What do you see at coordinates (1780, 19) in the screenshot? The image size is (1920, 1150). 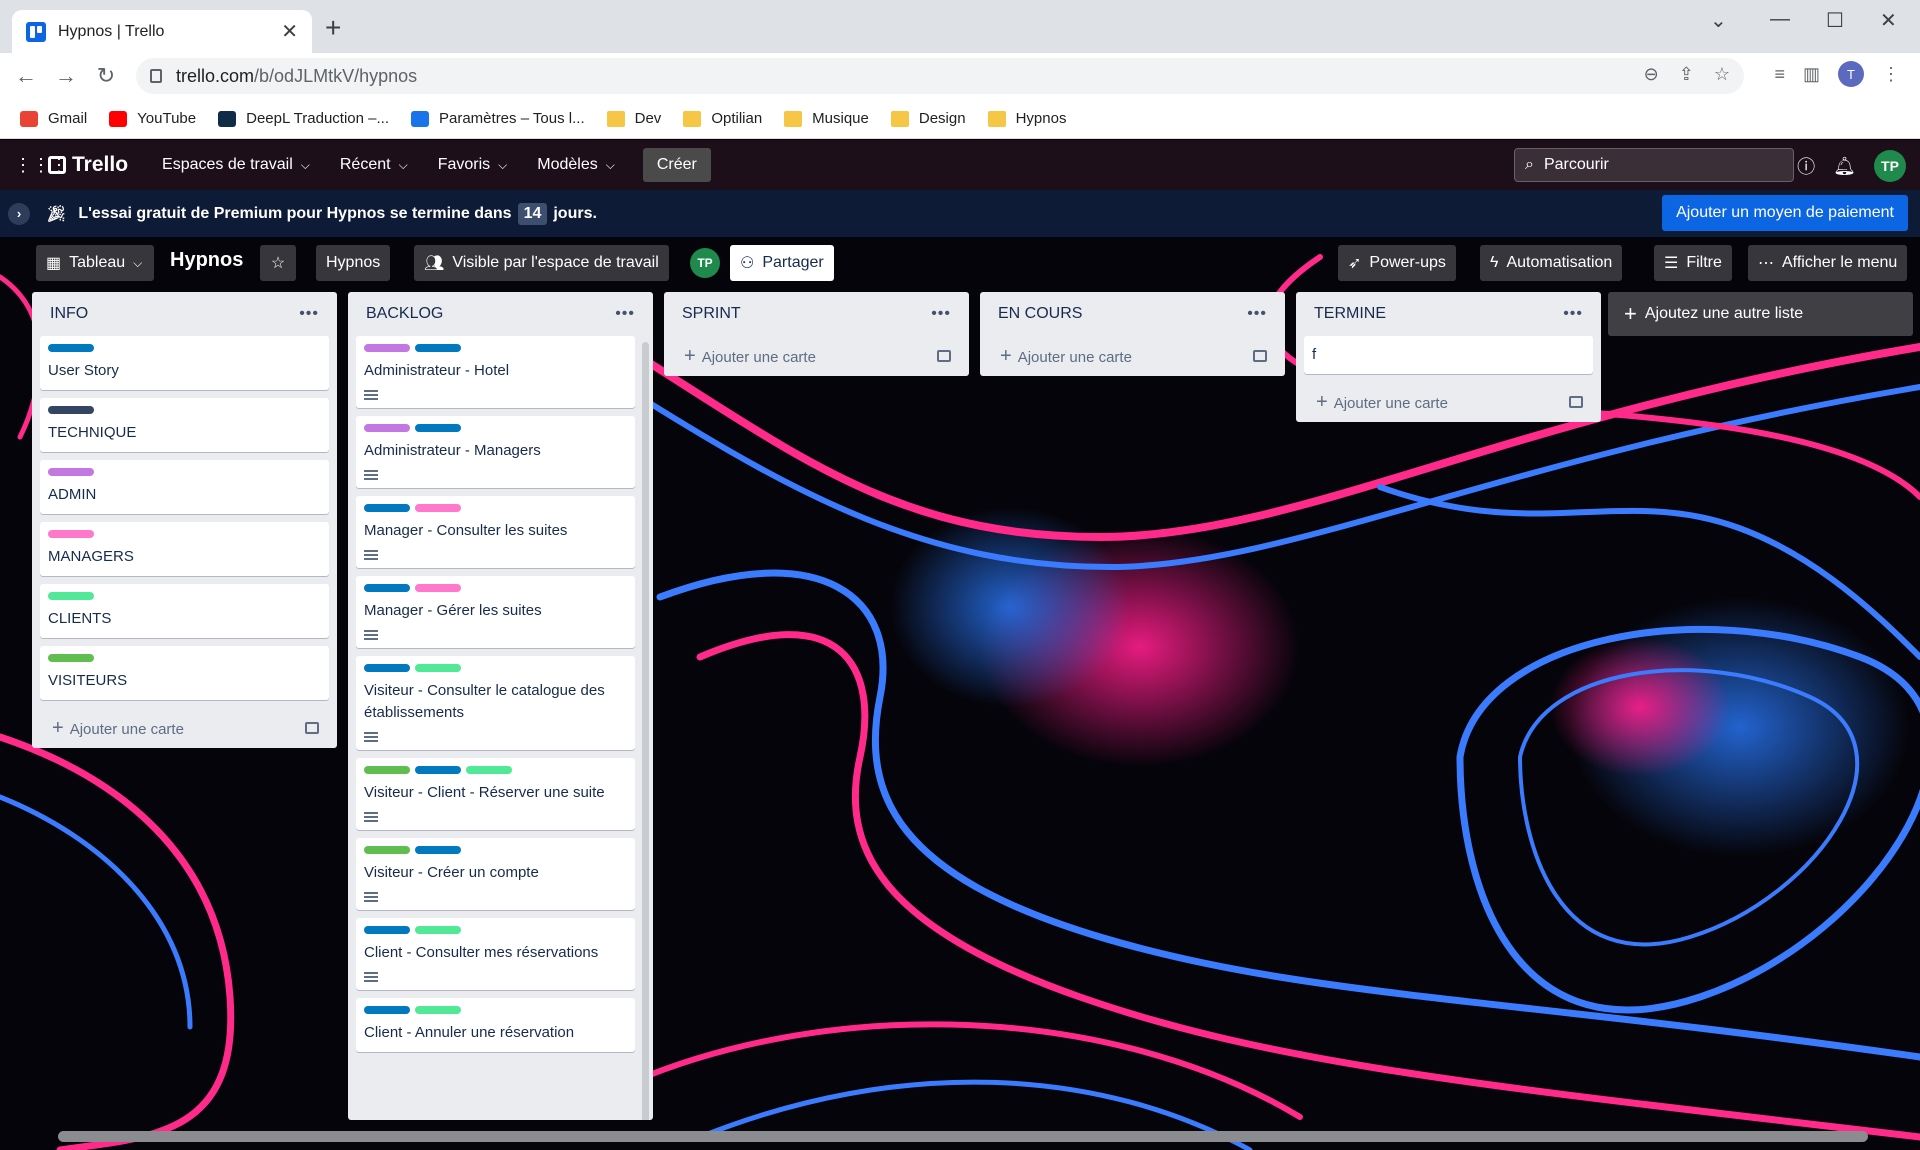 I see `minimize-icon: —` at bounding box center [1780, 19].